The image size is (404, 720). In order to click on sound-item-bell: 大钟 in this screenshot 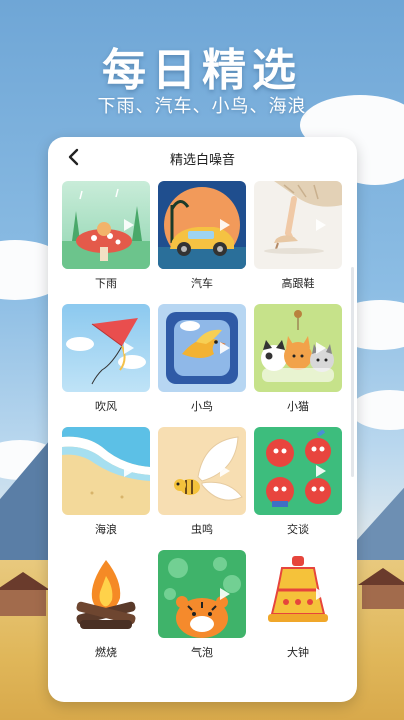, I will do `click(298, 611)`.